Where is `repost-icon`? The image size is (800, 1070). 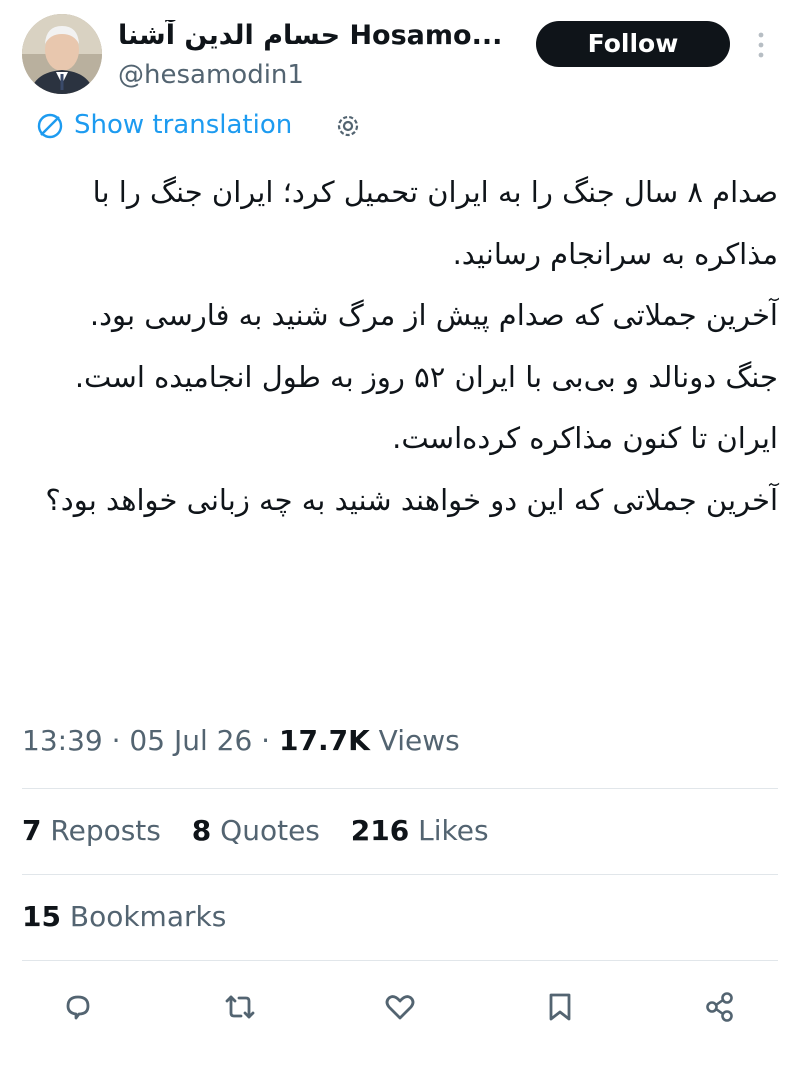 repost-icon is located at coordinates (240, 1007).